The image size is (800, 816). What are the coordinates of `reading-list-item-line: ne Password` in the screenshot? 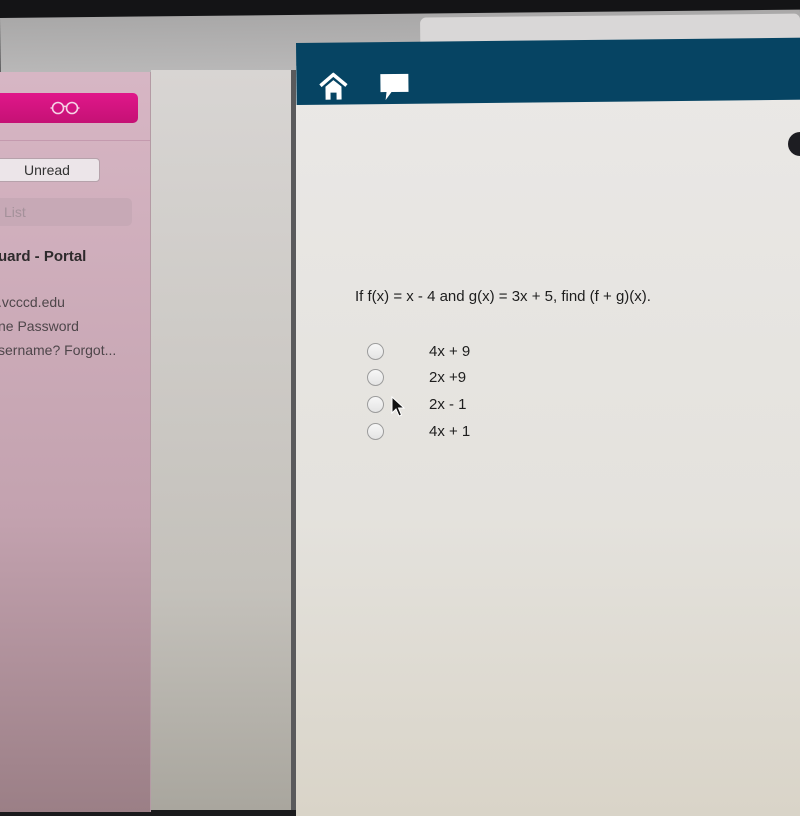 It's located at (39, 326).